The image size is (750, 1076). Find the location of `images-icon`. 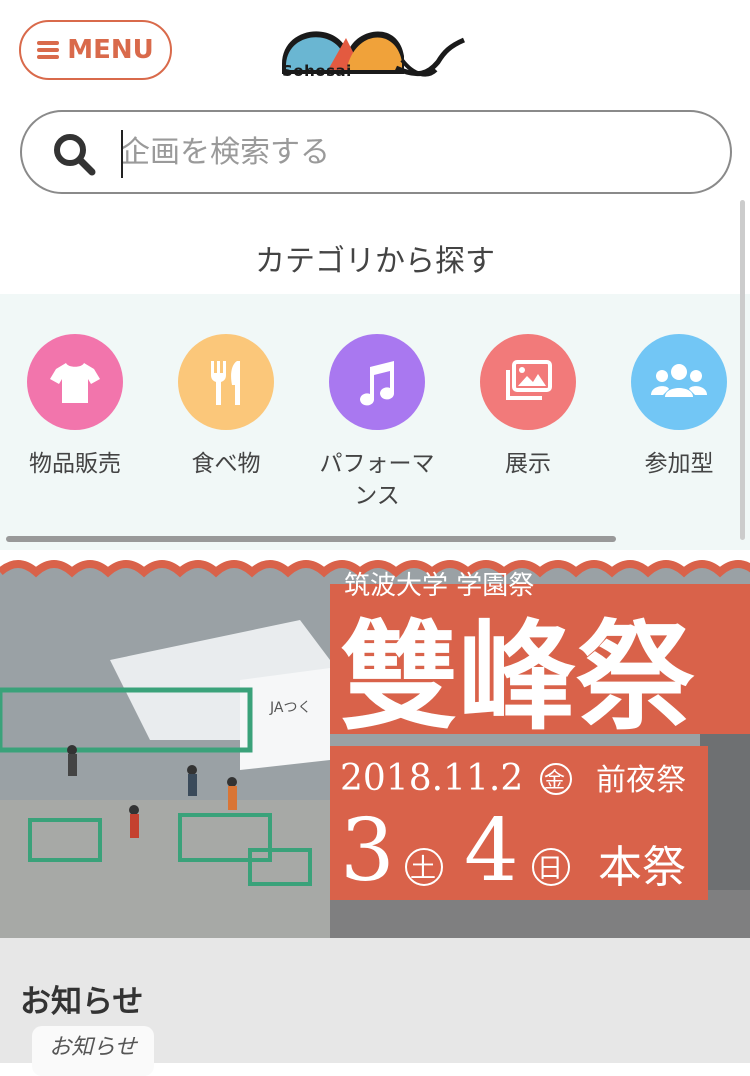

images-icon is located at coordinates (528, 382).